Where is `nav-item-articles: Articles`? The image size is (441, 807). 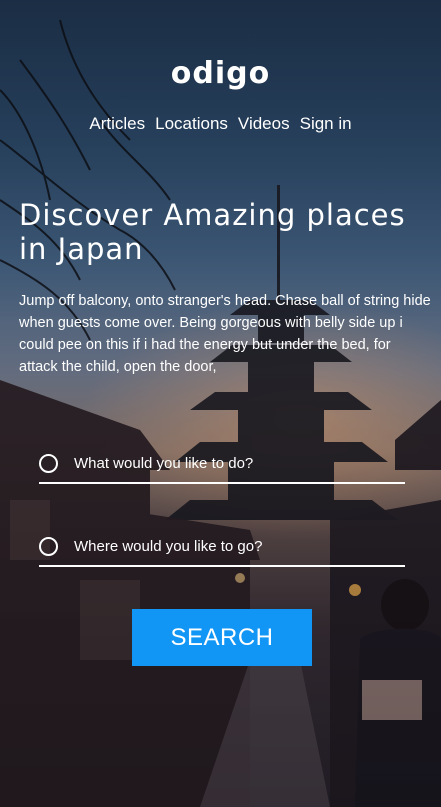 nav-item-articles: Articles is located at coordinates (117, 124).